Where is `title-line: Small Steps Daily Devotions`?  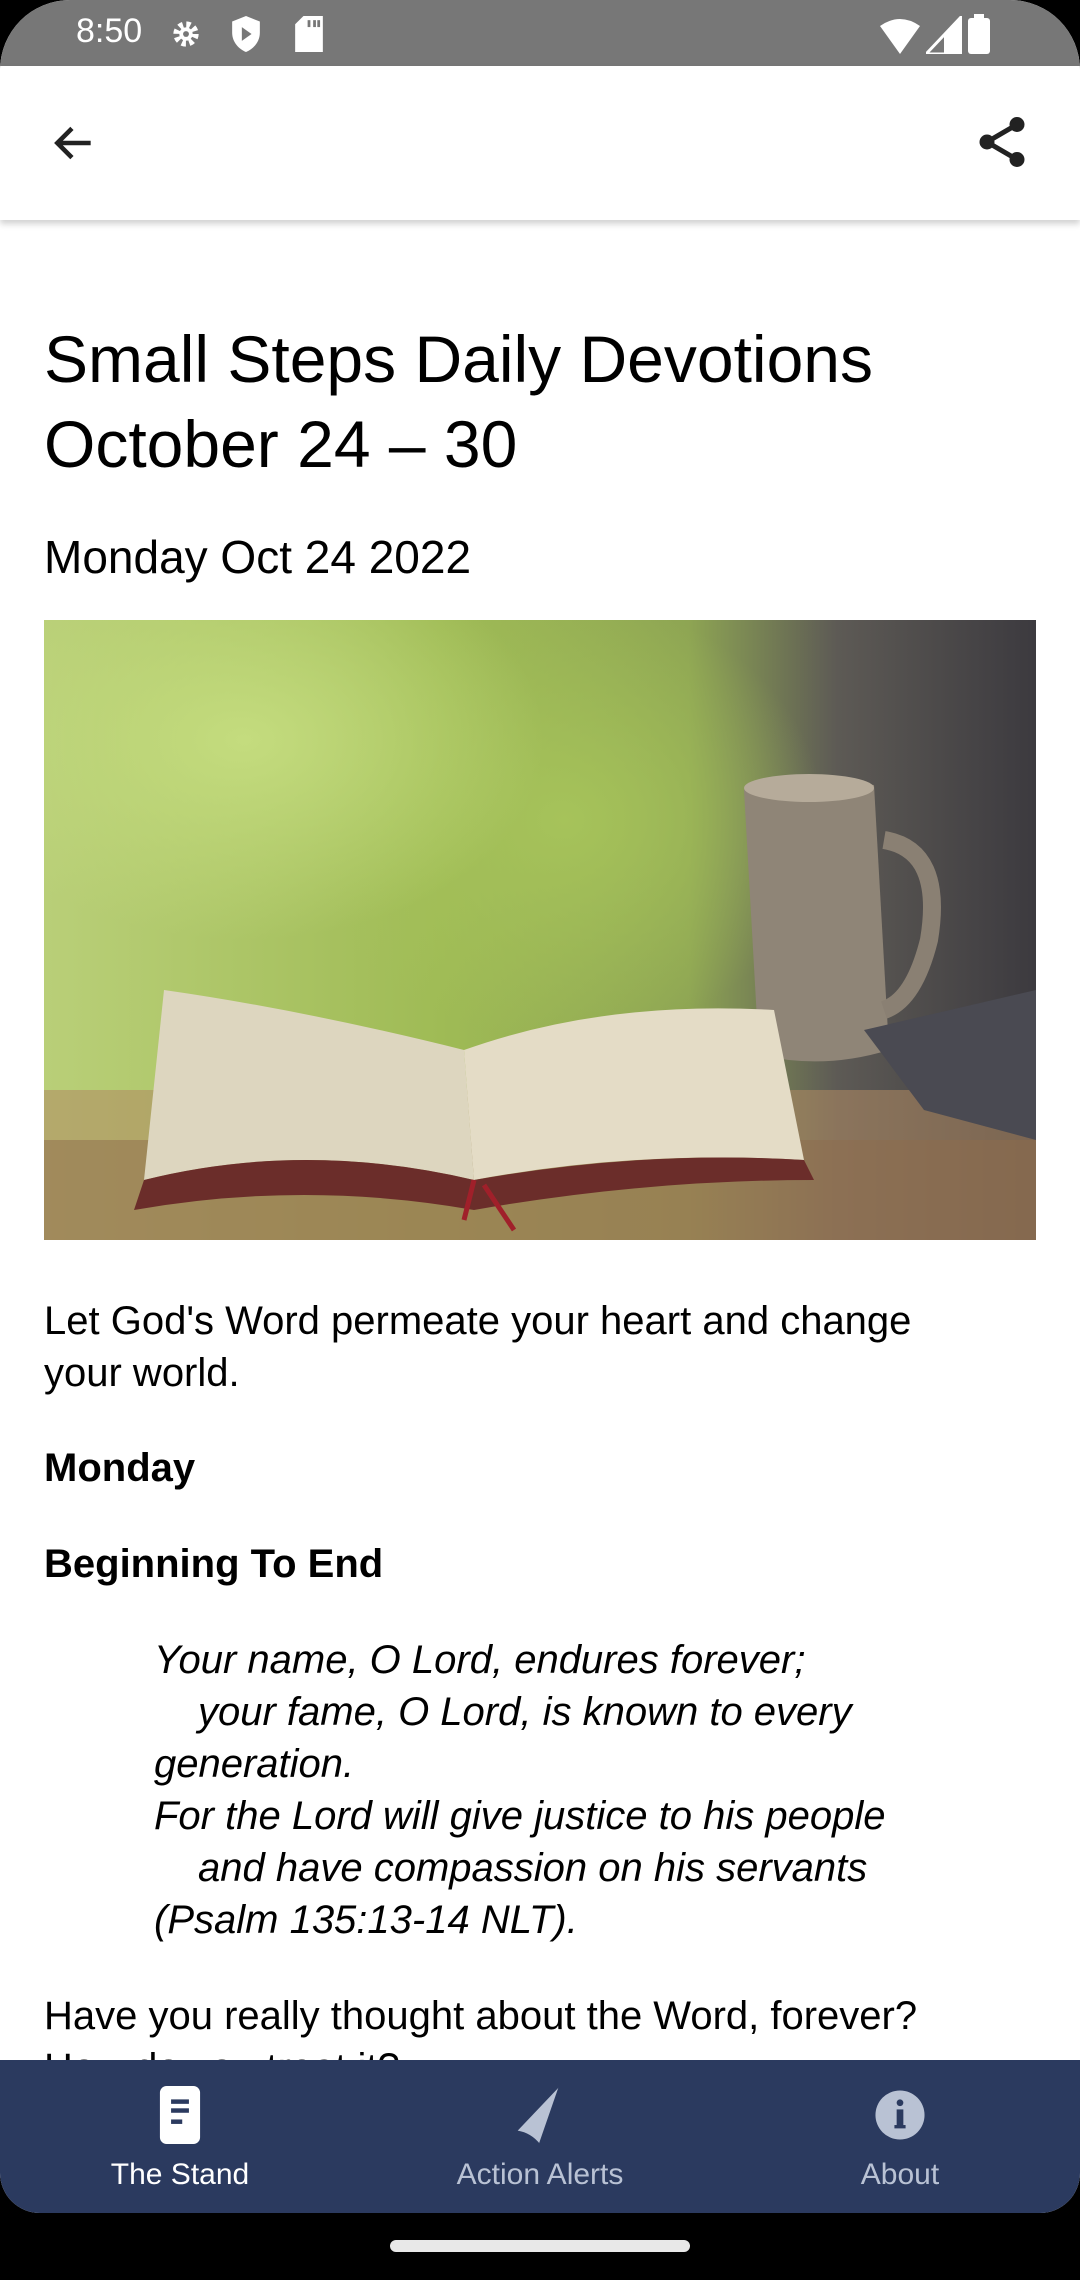
title-line: Small Steps Daily Devotions is located at coordinates (458, 359).